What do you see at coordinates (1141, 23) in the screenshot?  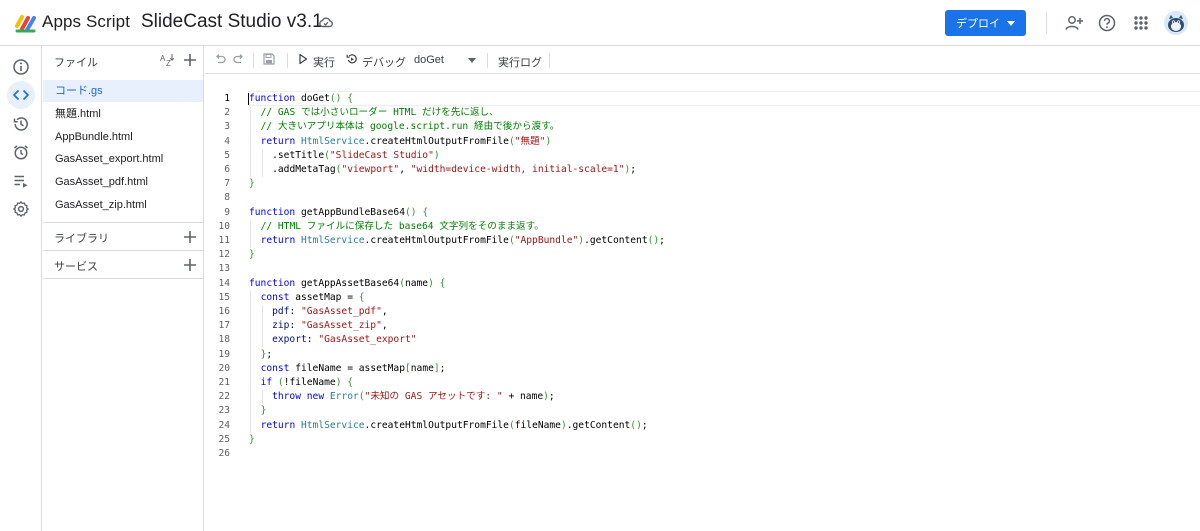 I see `apps-grid-icon` at bounding box center [1141, 23].